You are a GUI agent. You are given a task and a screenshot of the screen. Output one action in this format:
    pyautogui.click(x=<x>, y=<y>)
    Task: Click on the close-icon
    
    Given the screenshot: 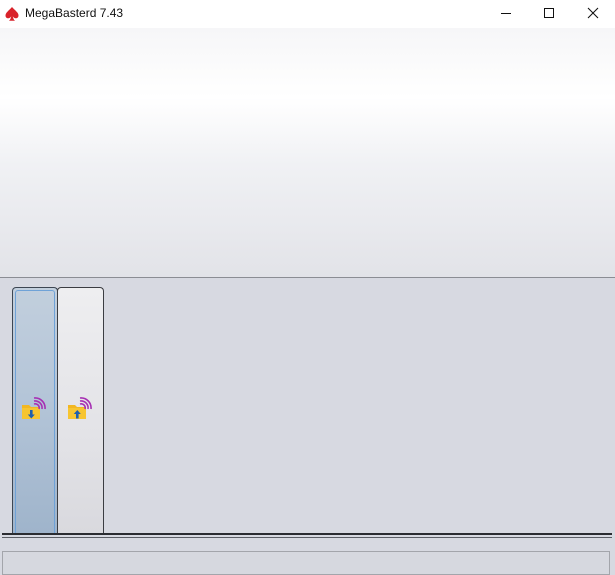 What is the action you would take?
    pyautogui.click(x=593, y=14)
    